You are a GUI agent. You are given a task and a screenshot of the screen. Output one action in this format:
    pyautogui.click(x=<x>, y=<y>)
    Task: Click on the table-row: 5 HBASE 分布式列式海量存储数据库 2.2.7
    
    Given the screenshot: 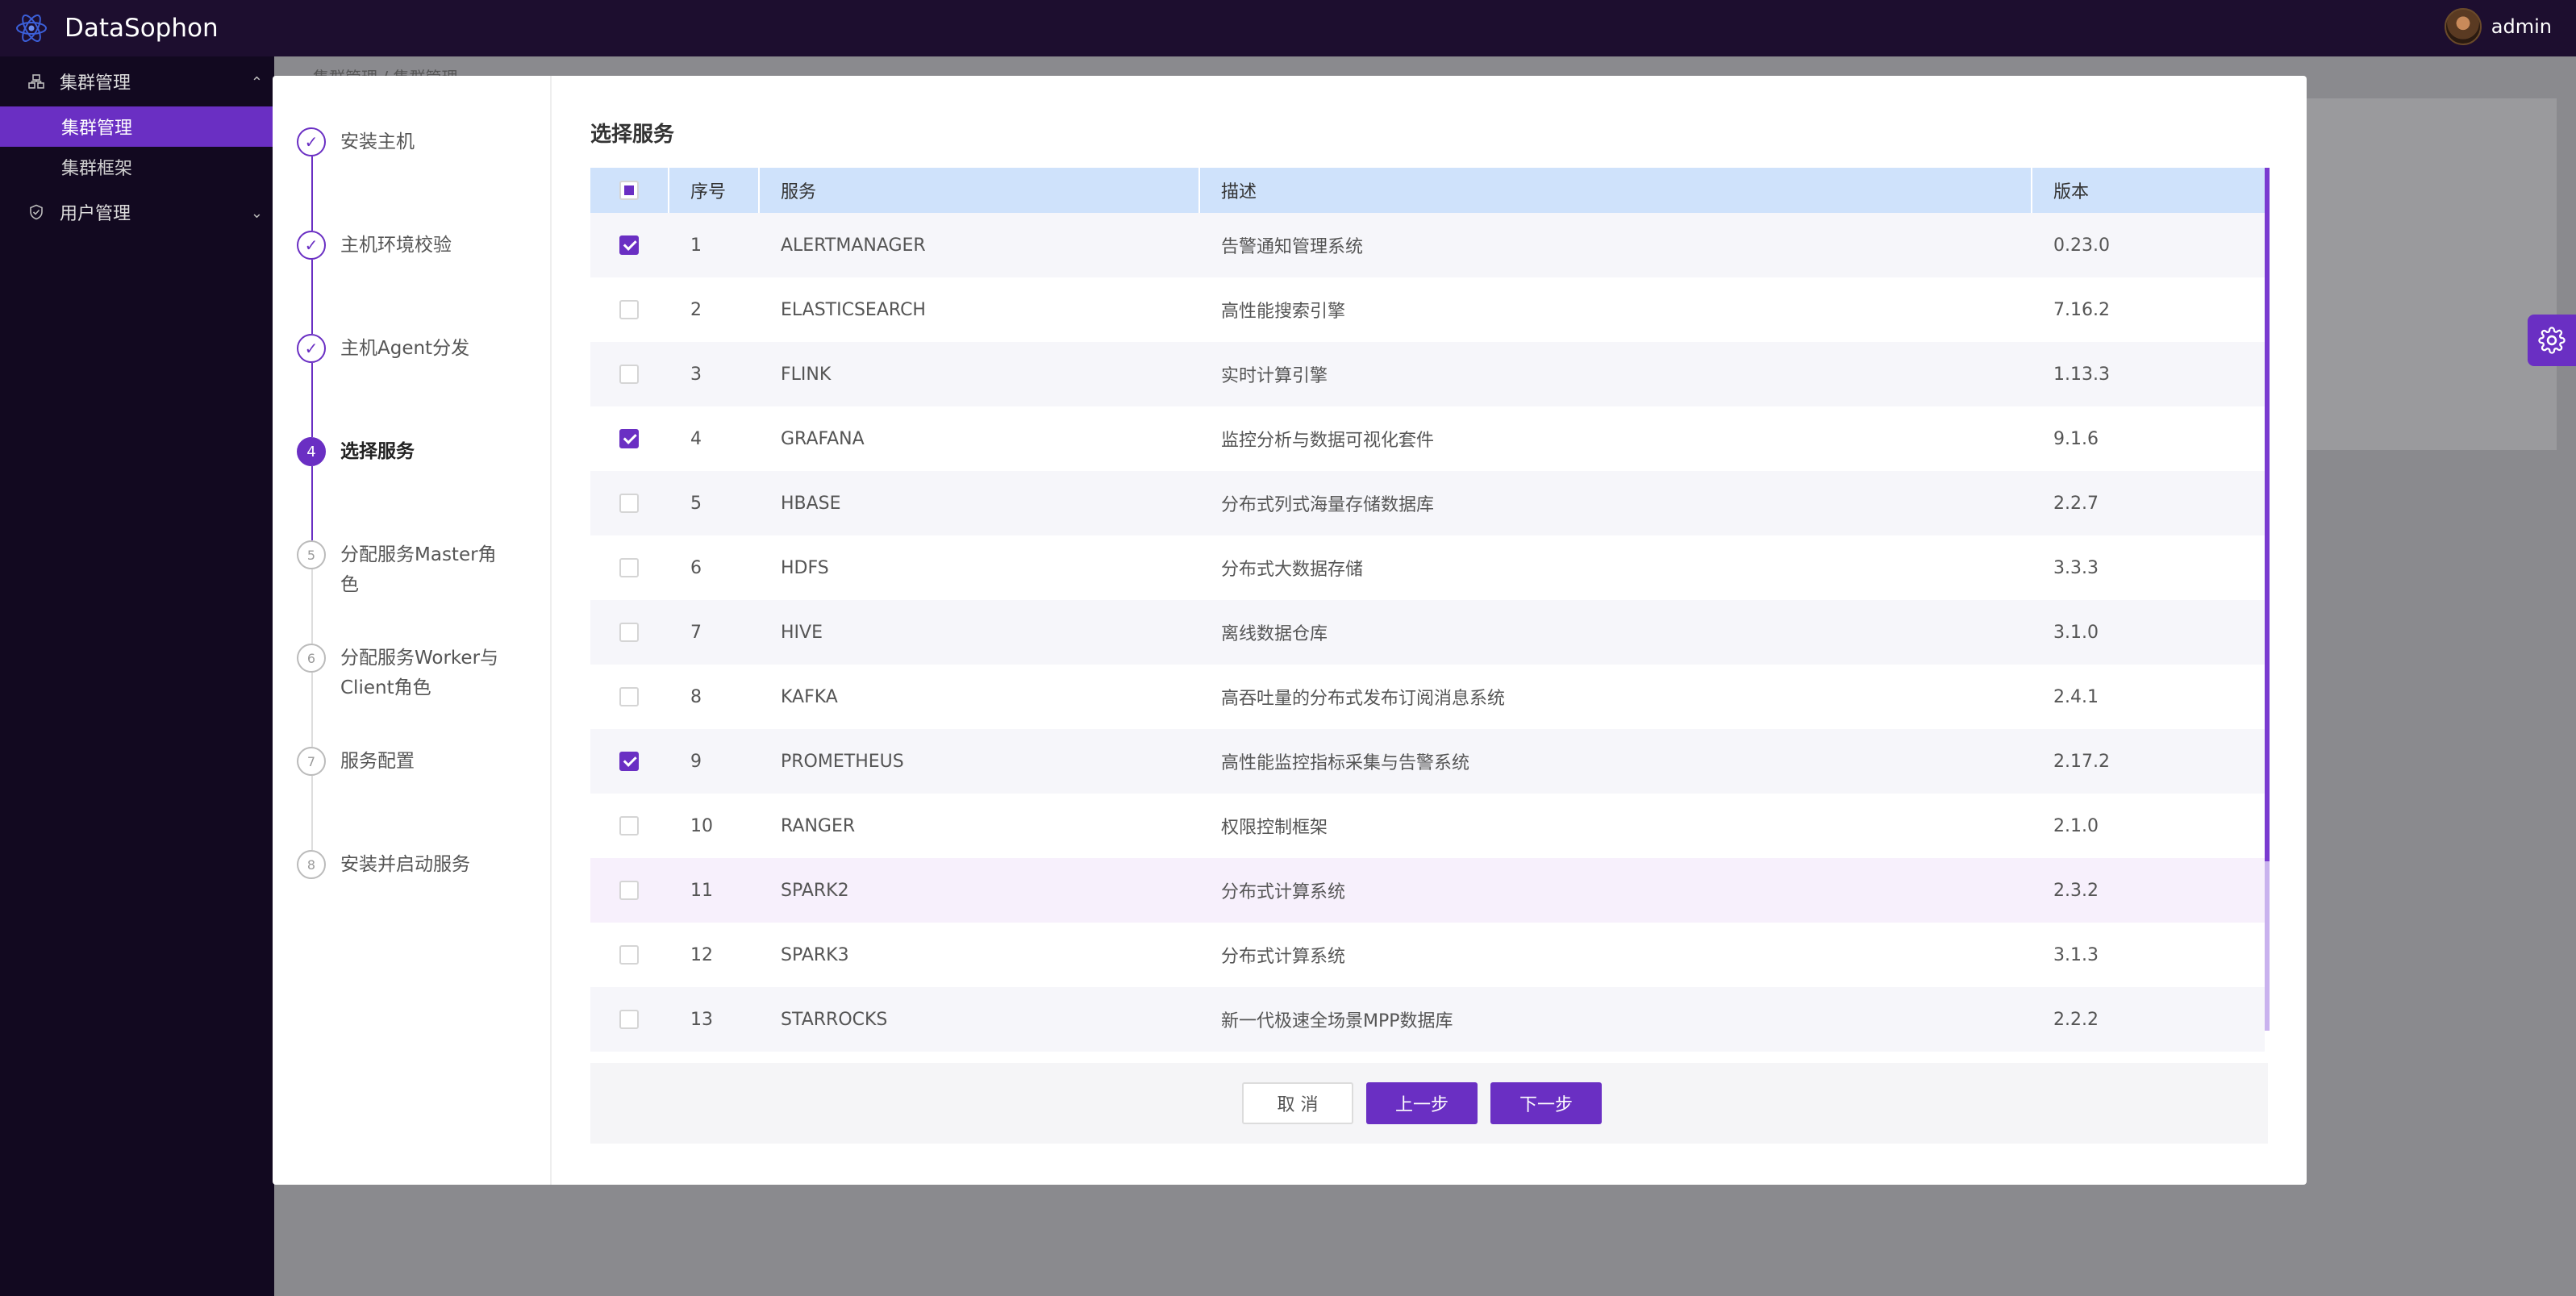 What is the action you would take?
    pyautogui.click(x=1427, y=503)
    